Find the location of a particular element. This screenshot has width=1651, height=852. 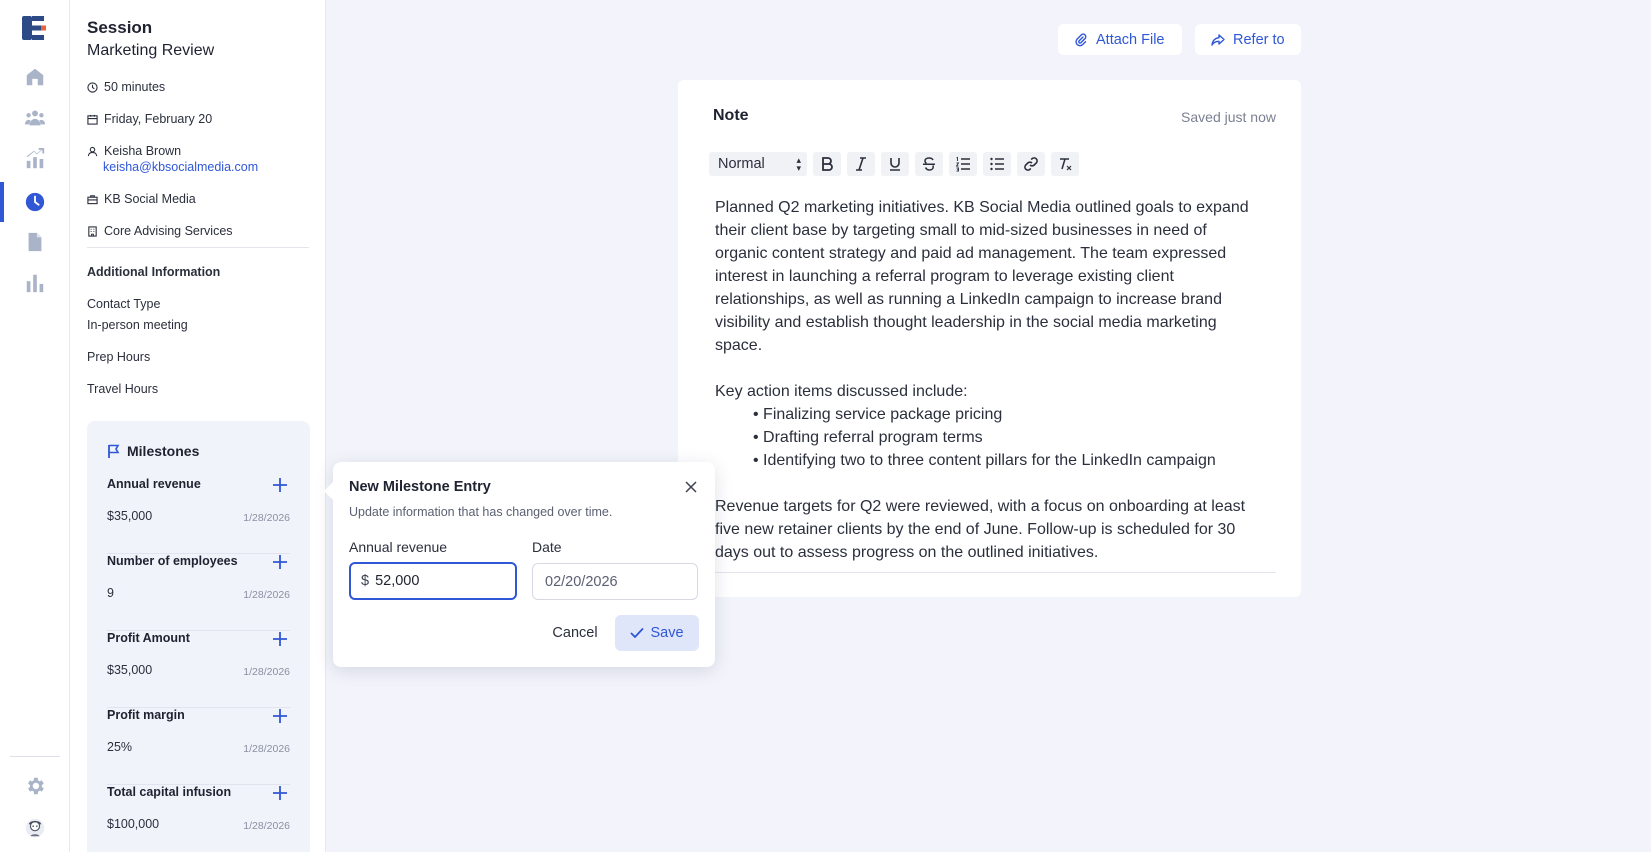

amount-input is located at coordinates (435, 581).